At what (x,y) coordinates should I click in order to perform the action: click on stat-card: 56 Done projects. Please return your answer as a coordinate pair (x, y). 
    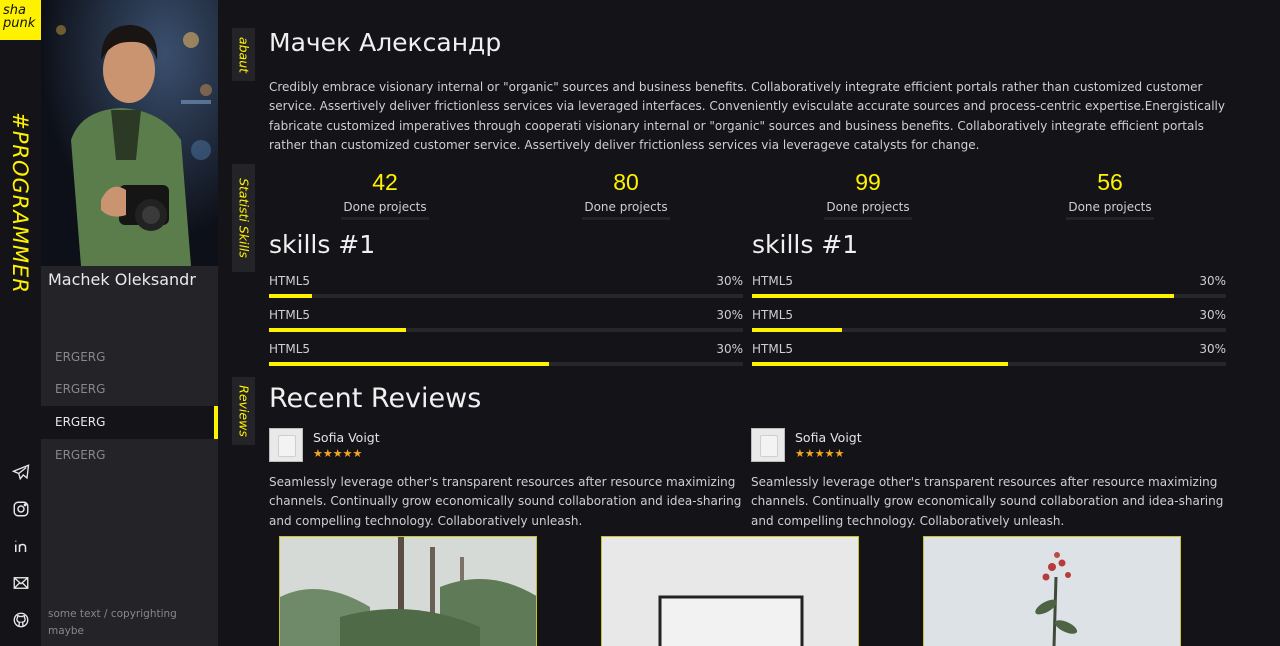
    Looking at the image, I should click on (1110, 194).